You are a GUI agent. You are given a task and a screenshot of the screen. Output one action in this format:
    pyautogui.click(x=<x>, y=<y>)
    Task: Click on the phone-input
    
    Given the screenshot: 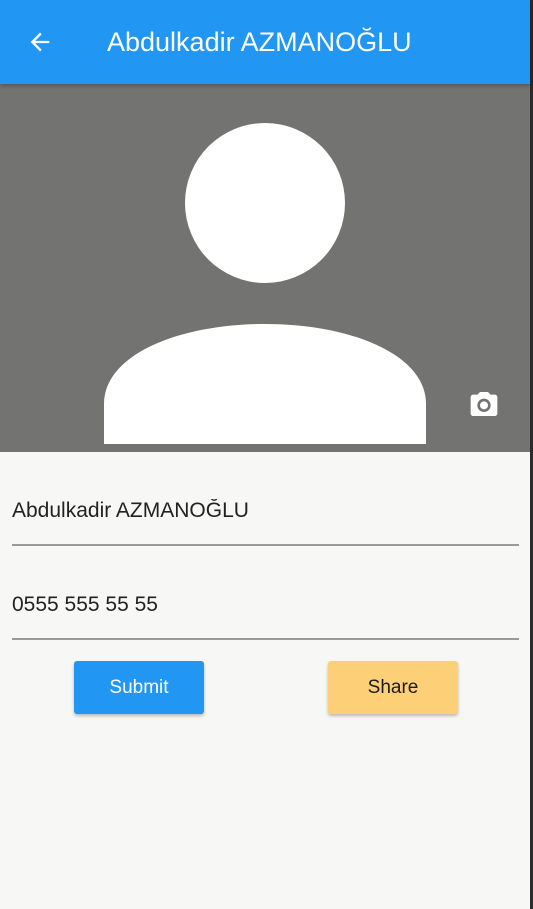 What is the action you would take?
    pyautogui.click(x=265, y=605)
    